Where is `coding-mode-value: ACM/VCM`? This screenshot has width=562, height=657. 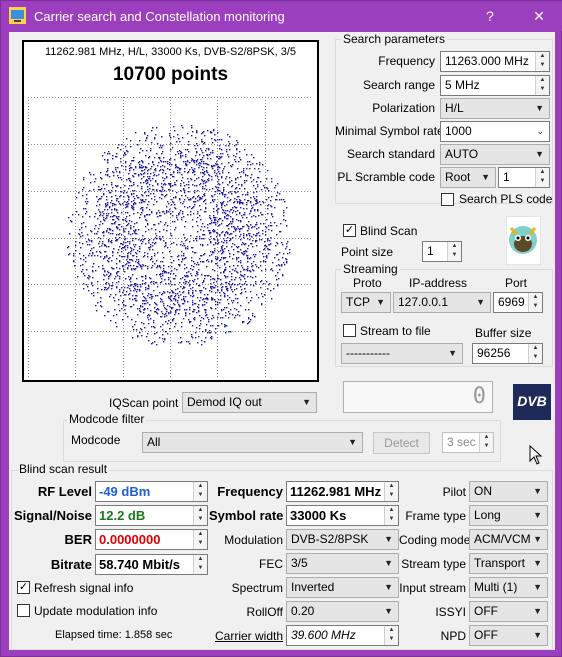 coding-mode-value: ACM/VCM is located at coordinates (502, 539).